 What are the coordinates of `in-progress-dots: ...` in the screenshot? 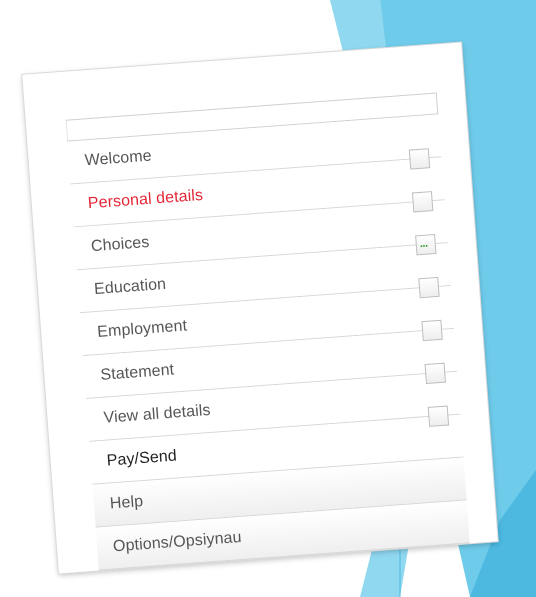 It's located at (423, 244).